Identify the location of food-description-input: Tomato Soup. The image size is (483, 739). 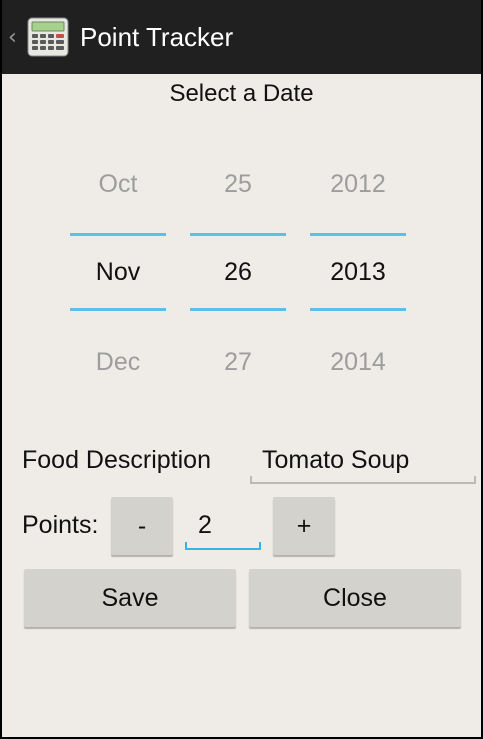
(363, 462).